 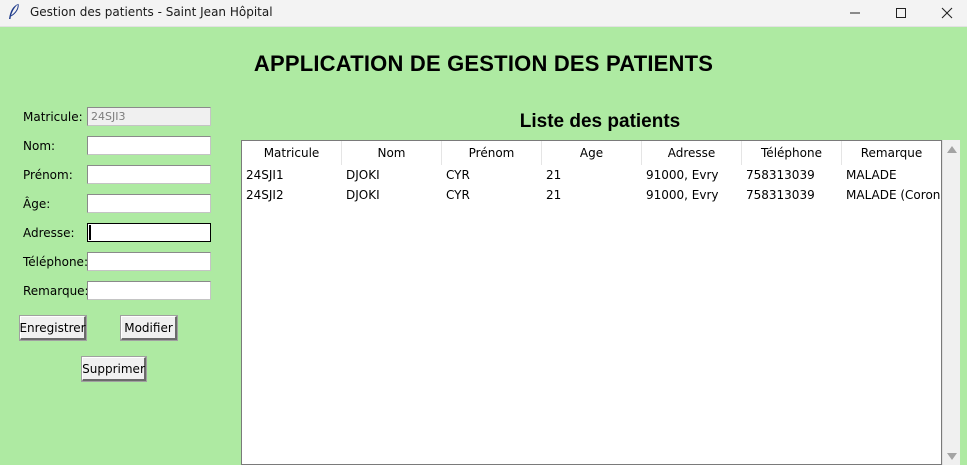 What do you see at coordinates (149, 328) in the screenshot?
I see `edit-button: Modifier` at bounding box center [149, 328].